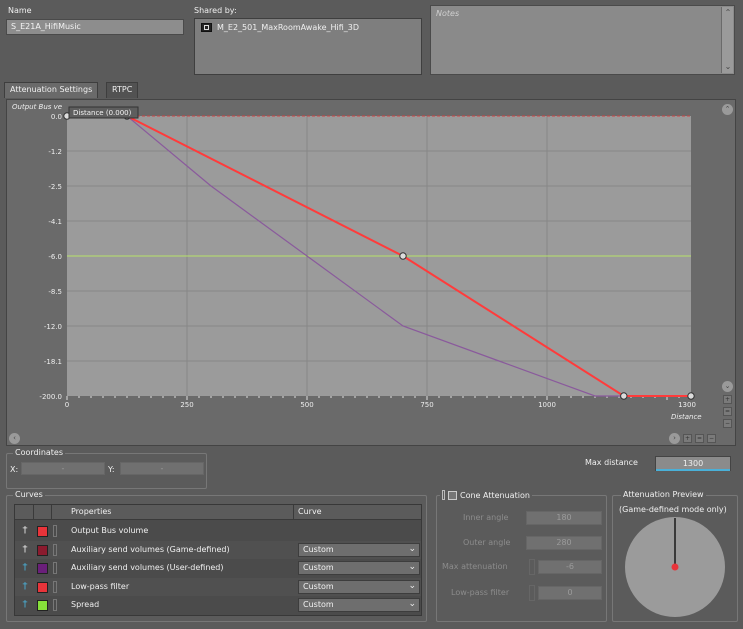 Image resolution: width=743 pixels, height=629 pixels. Describe the element at coordinates (564, 543) in the screenshot. I see `outer-angle-field: 280` at that location.